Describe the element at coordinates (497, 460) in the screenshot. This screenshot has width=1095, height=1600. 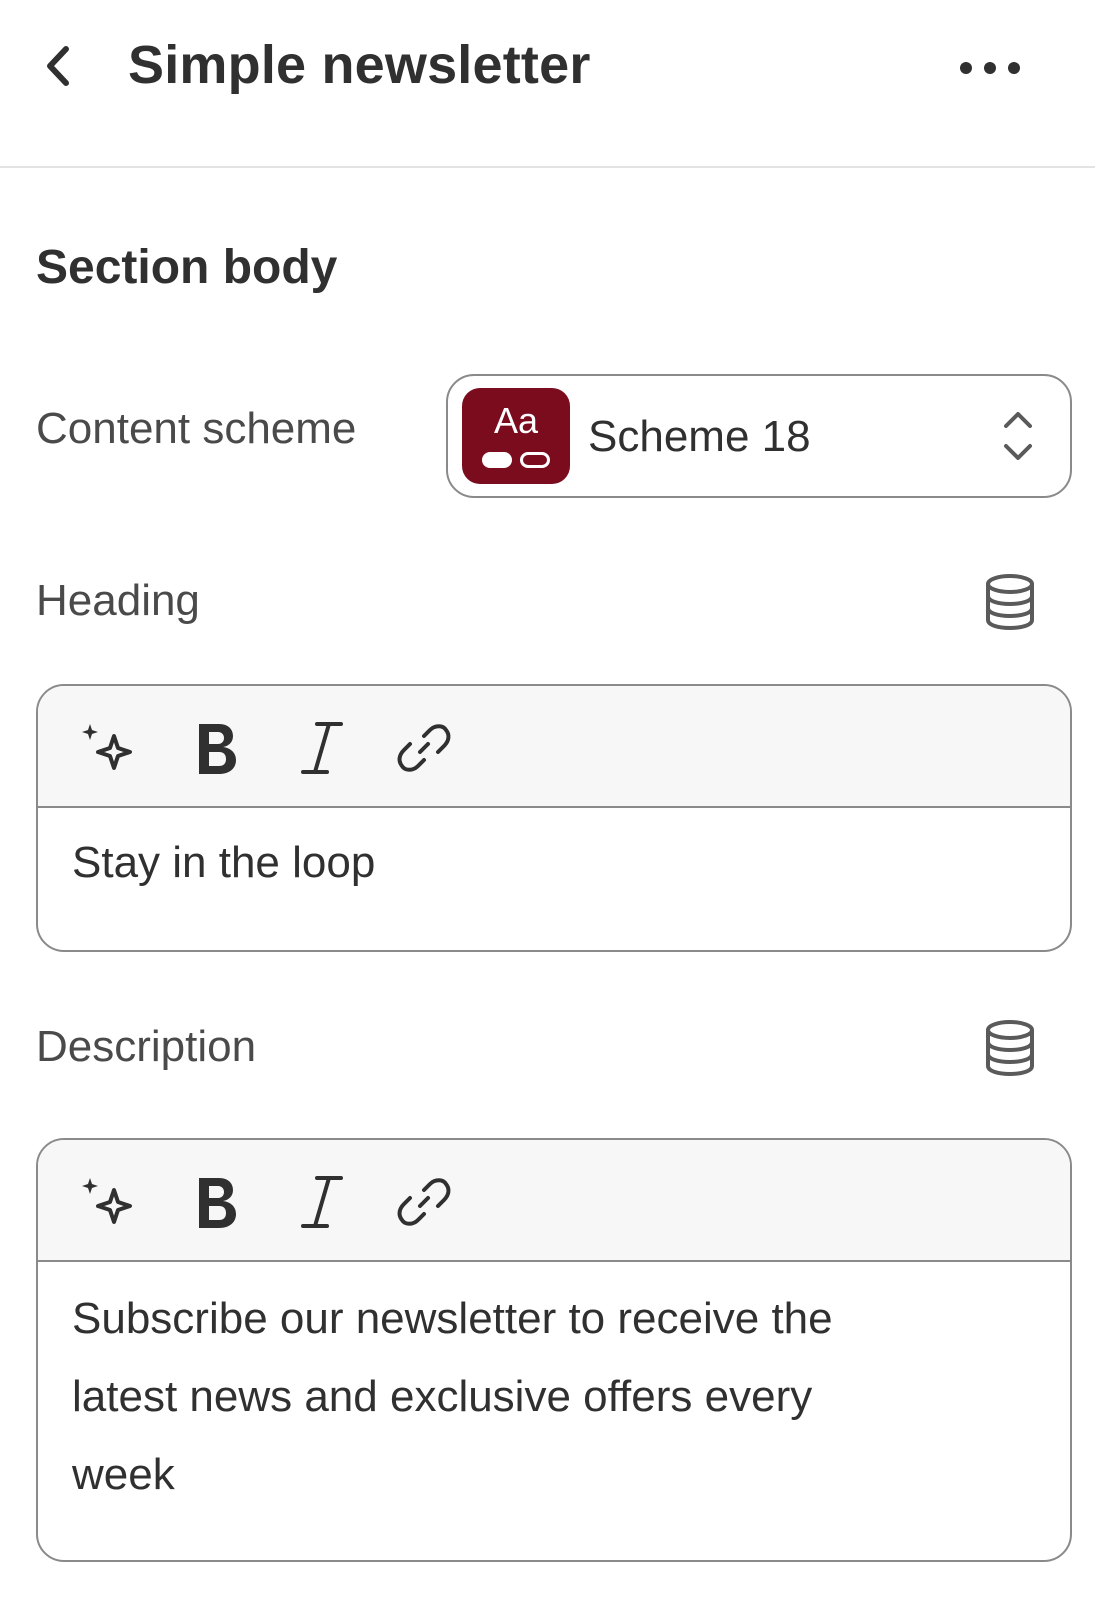
I see `scheme-swatch-button-solid` at that location.